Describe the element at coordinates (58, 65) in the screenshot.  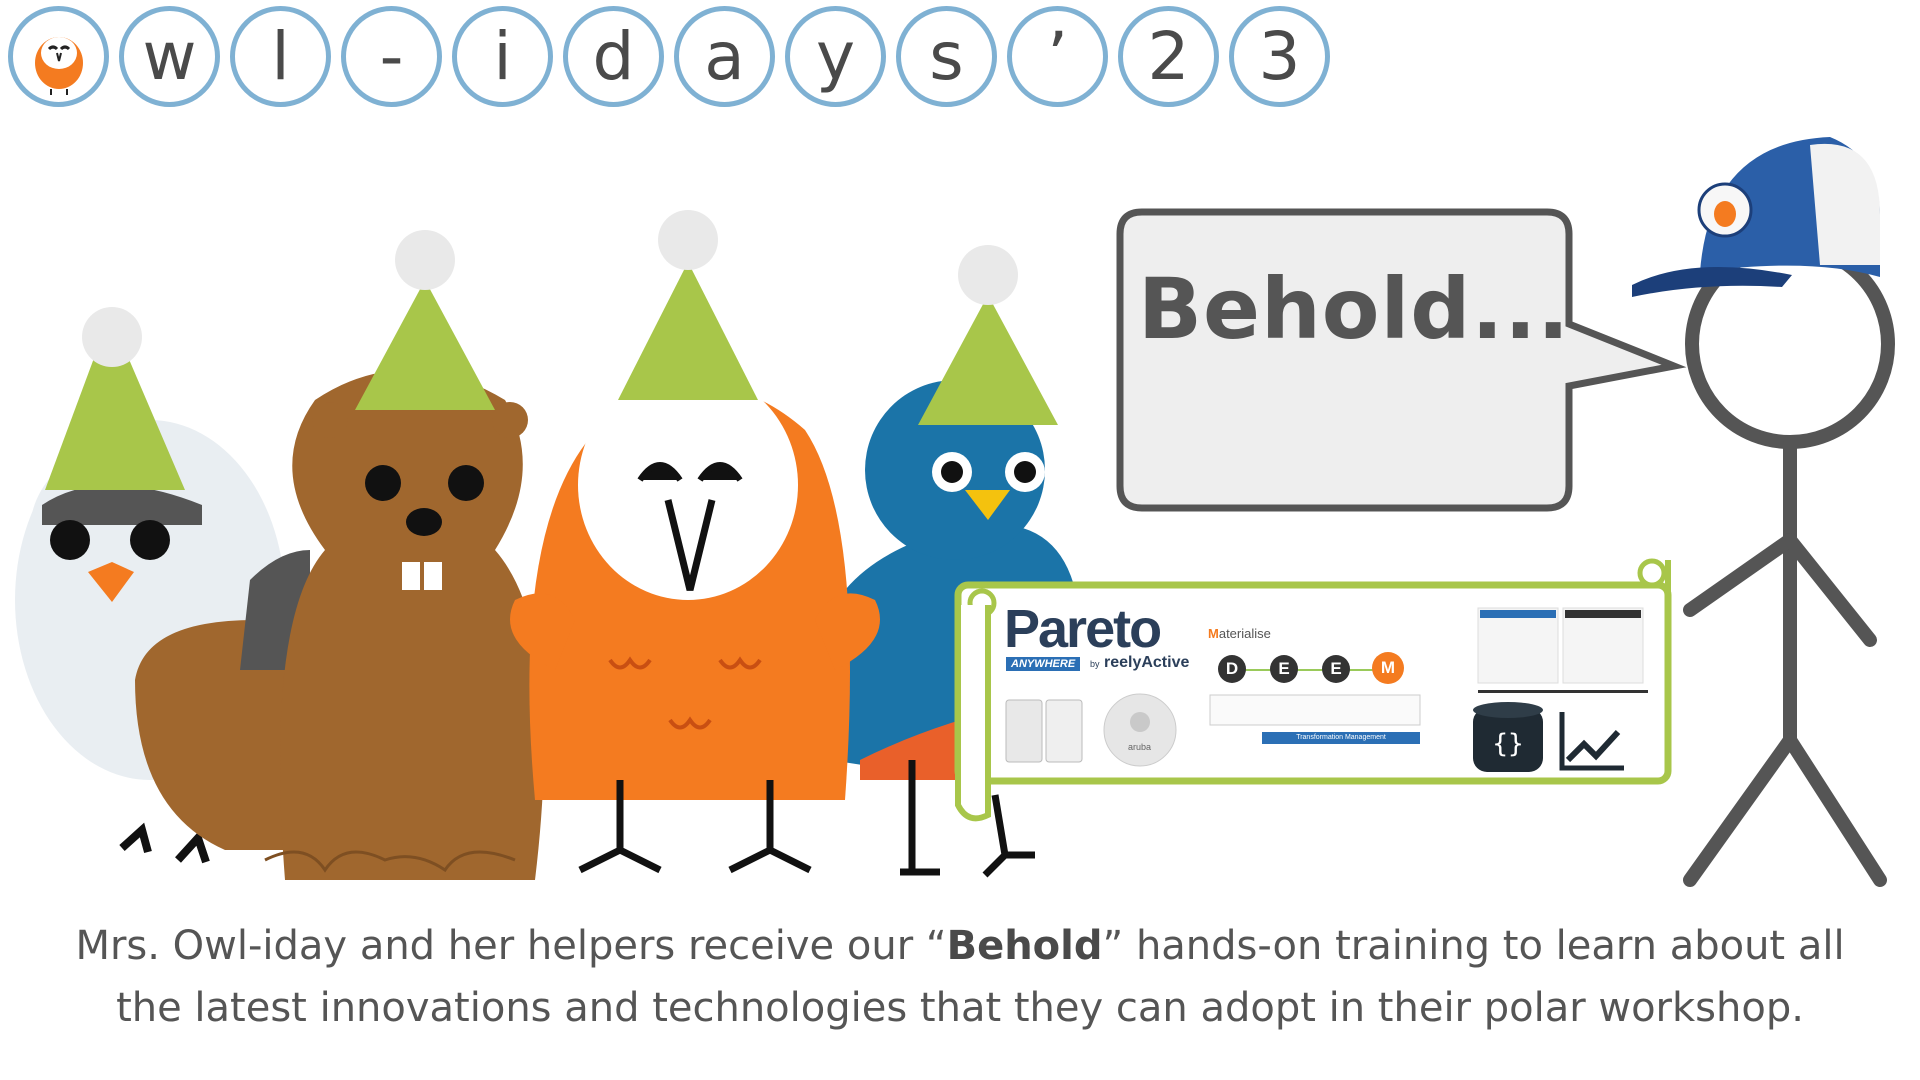
I see `owl-face-icon` at that location.